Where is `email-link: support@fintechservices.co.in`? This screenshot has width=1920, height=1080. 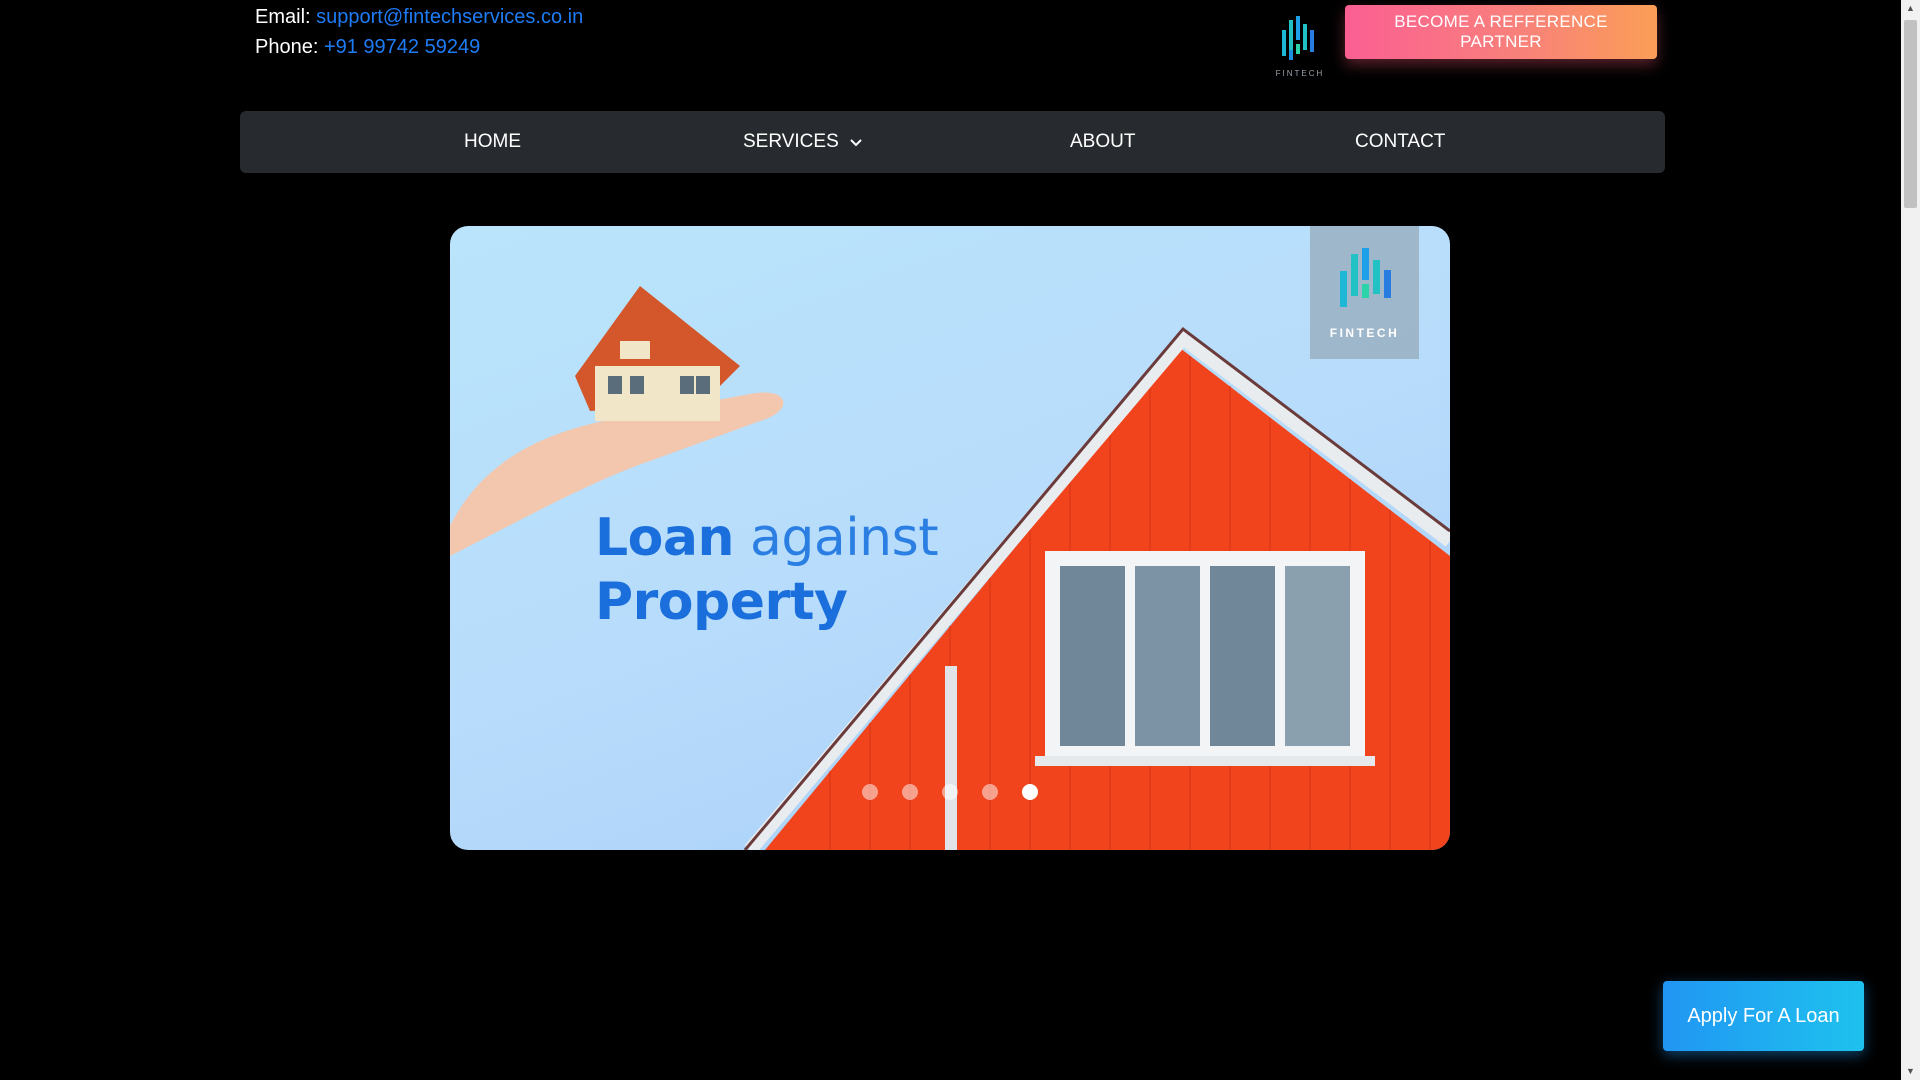 email-link: support@fintechservices.co.in is located at coordinates (449, 17).